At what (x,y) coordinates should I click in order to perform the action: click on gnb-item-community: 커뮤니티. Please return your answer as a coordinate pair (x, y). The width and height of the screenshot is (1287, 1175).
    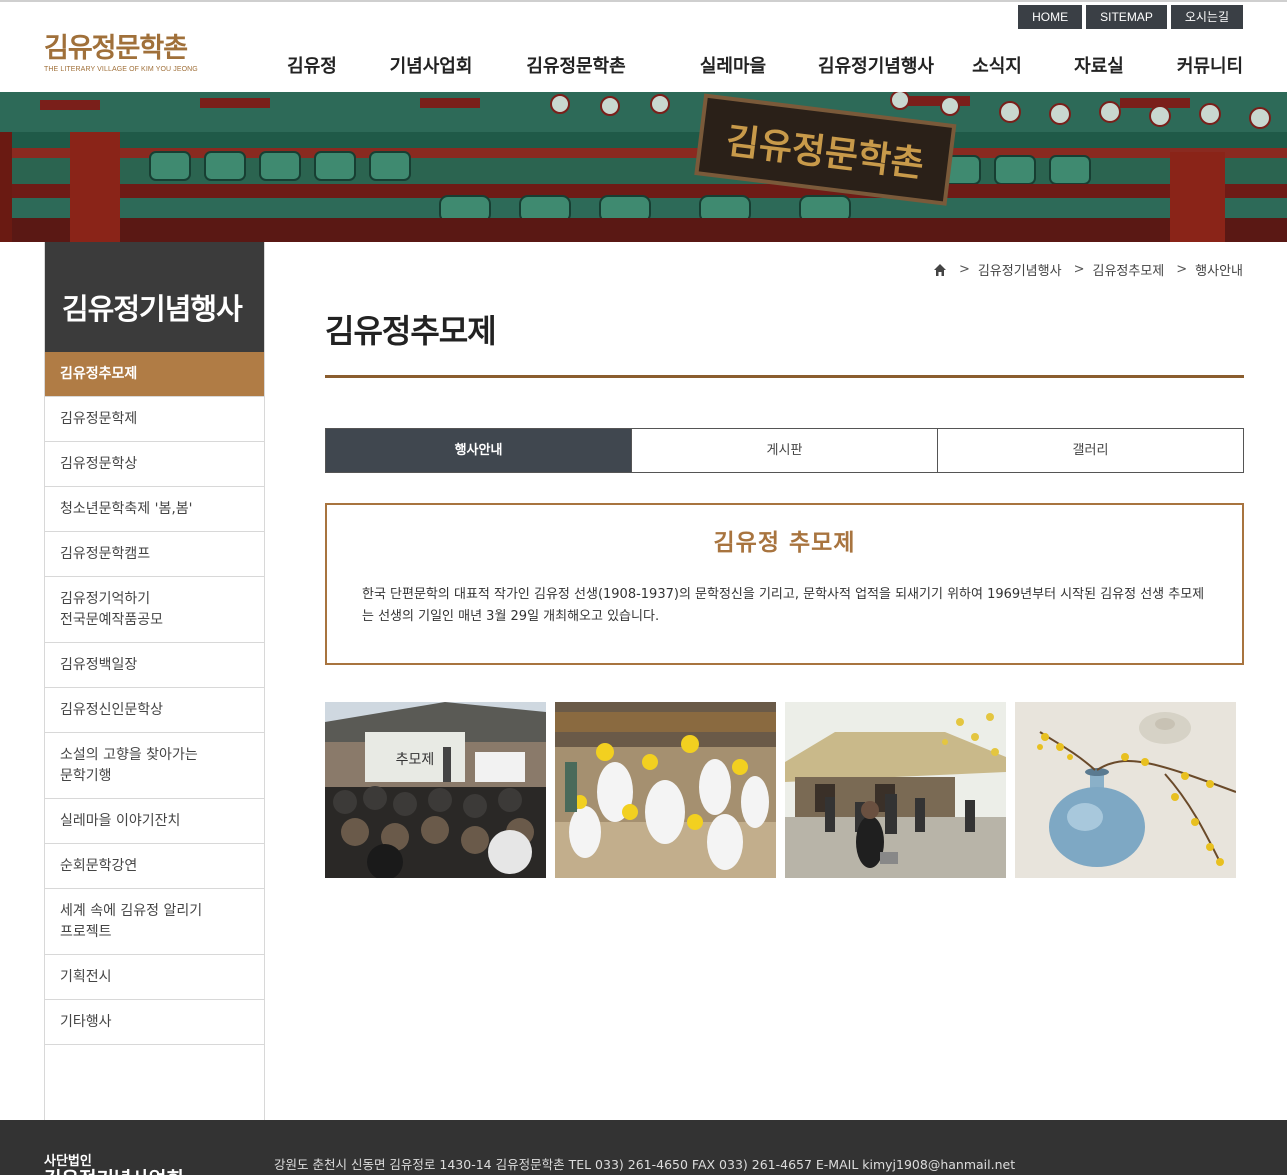
    Looking at the image, I should click on (1210, 65).